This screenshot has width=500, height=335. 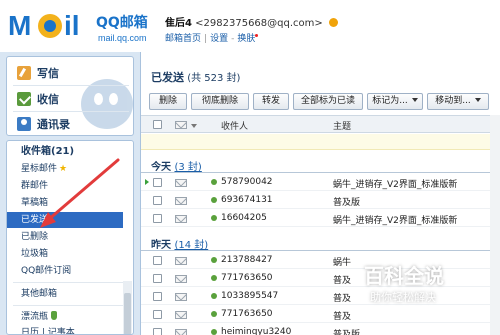 What do you see at coordinates (495, 225) in the screenshot?
I see `main-scrollbar` at bounding box center [495, 225].